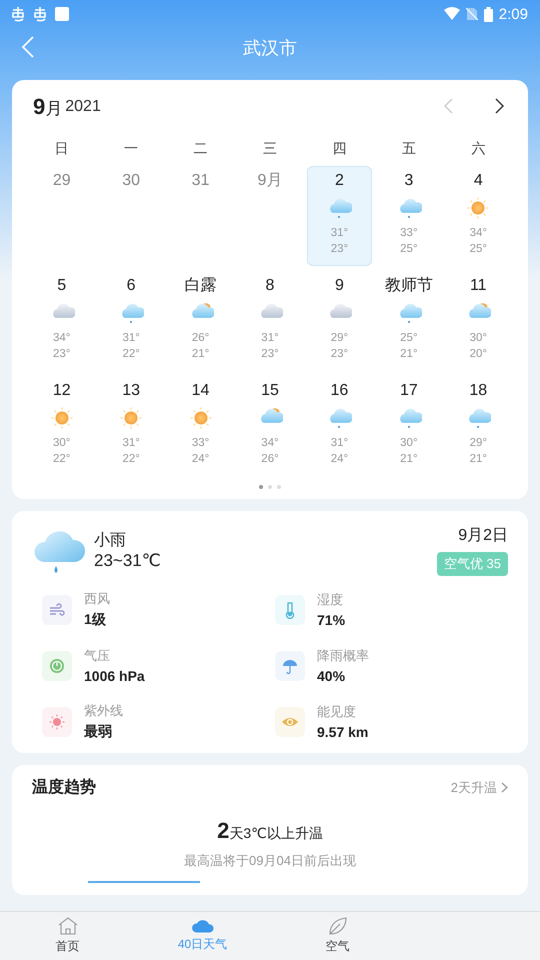 Image resolution: width=540 pixels, height=960 pixels. What do you see at coordinates (98, 732) in the screenshot?
I see `detail-value: 最弱` at bounding box center [98, 732].